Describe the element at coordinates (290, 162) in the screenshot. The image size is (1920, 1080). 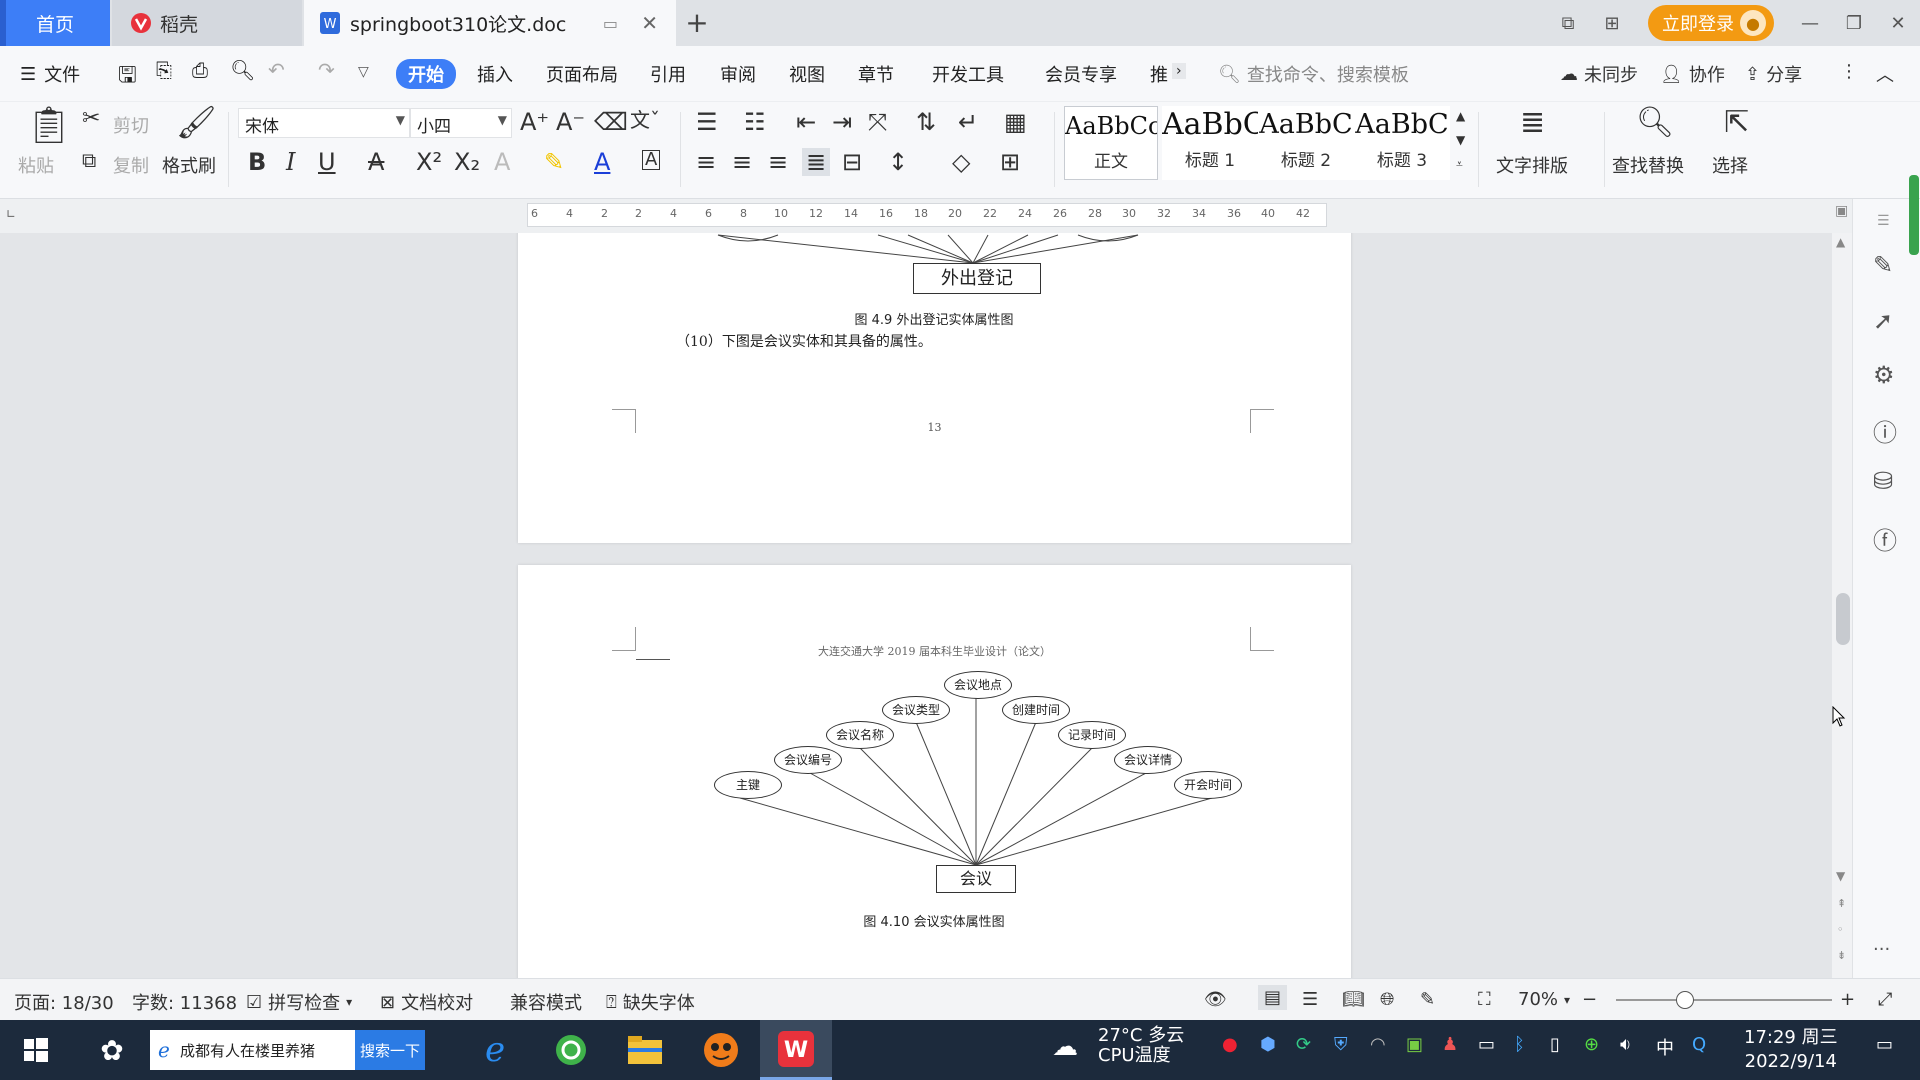
I see `italic-icon: I` at that location.